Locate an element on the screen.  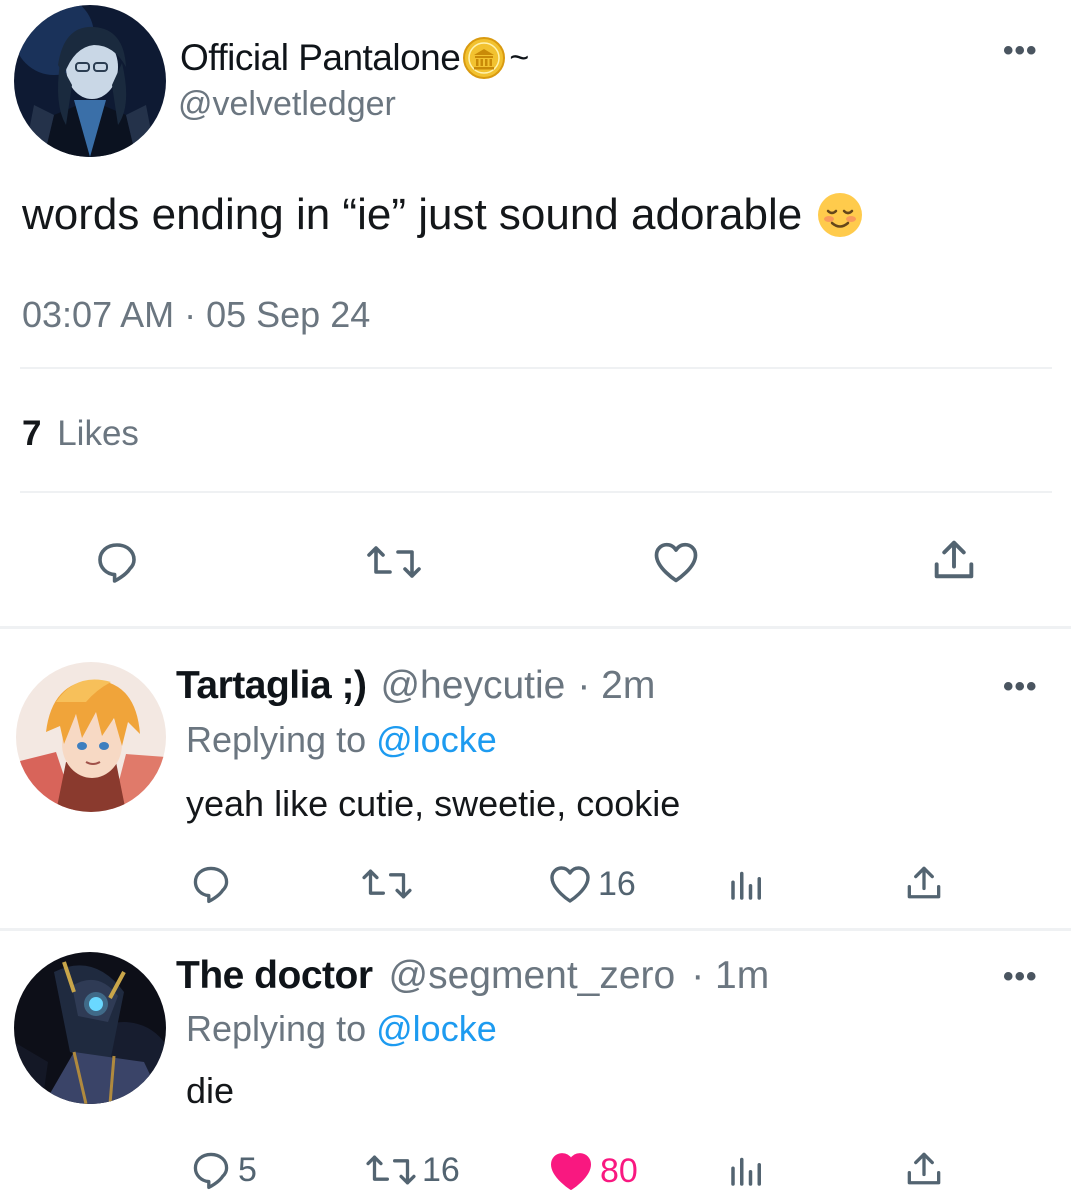
author-display-name: Official Pantalone is located at coordinates (320, 58).